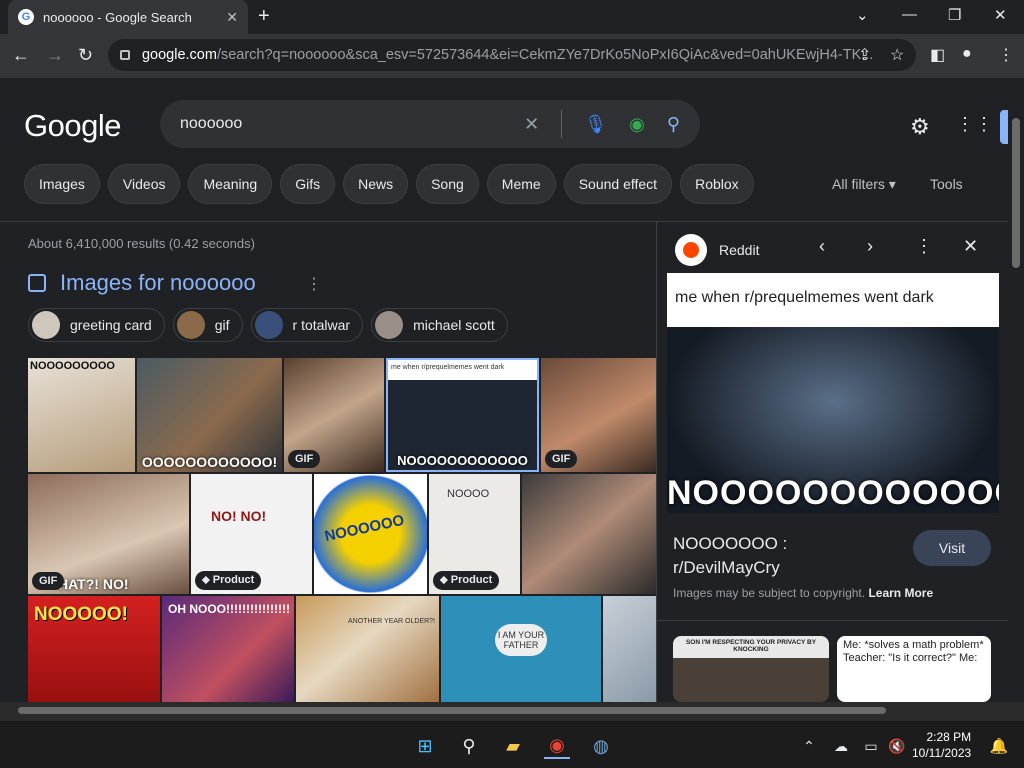  Describe the element at coordinates (809, 746) in the screenshot. I see `show-hidden-icons-icon: ⌃` at that location.